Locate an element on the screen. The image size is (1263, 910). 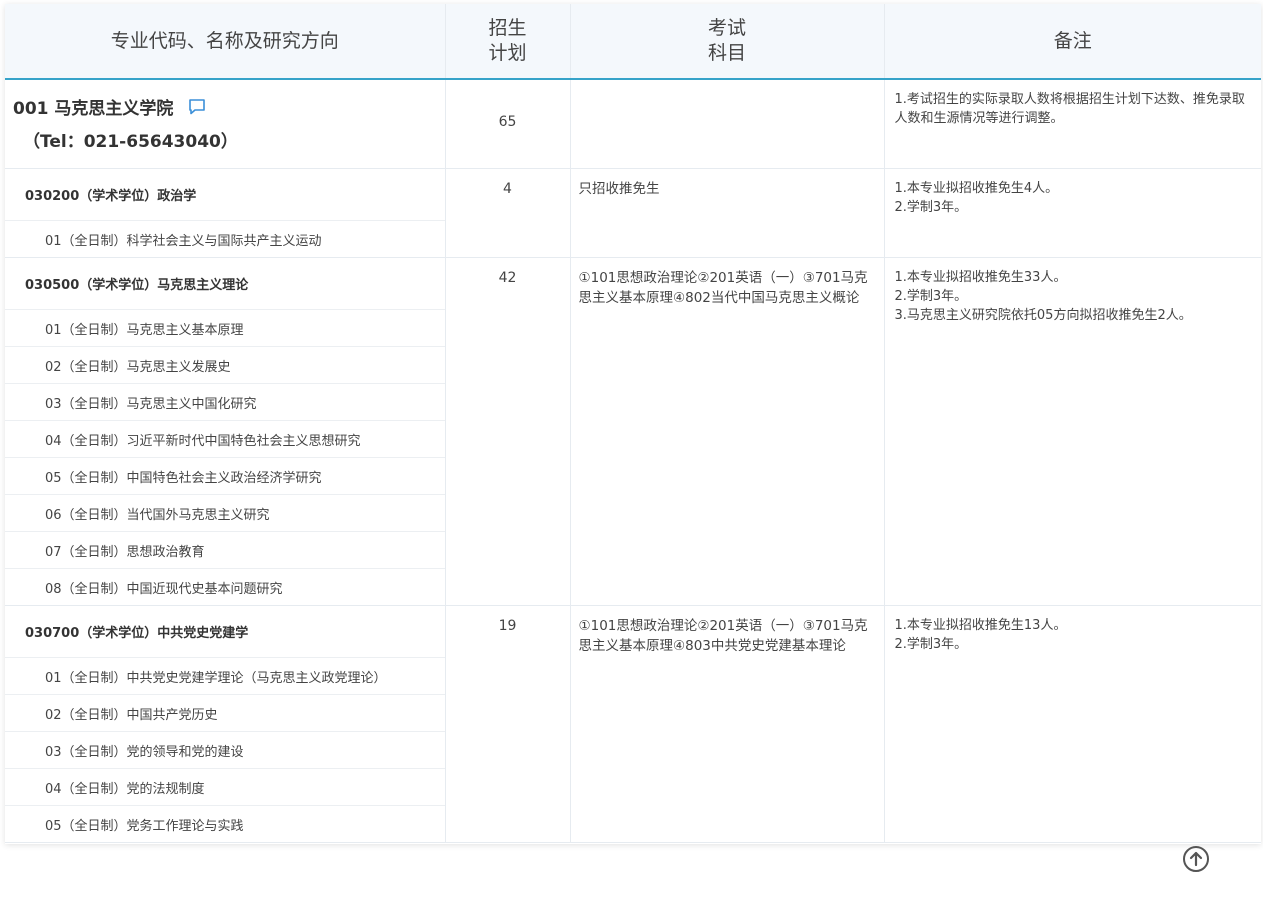
major-plan: 4 is located at coordinates (508, 213).